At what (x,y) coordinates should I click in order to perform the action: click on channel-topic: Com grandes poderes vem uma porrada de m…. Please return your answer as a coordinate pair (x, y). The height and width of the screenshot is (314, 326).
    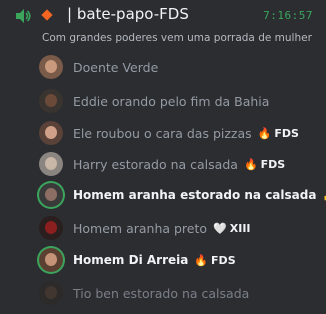
    Looking at the image, I should click on (177, 38).